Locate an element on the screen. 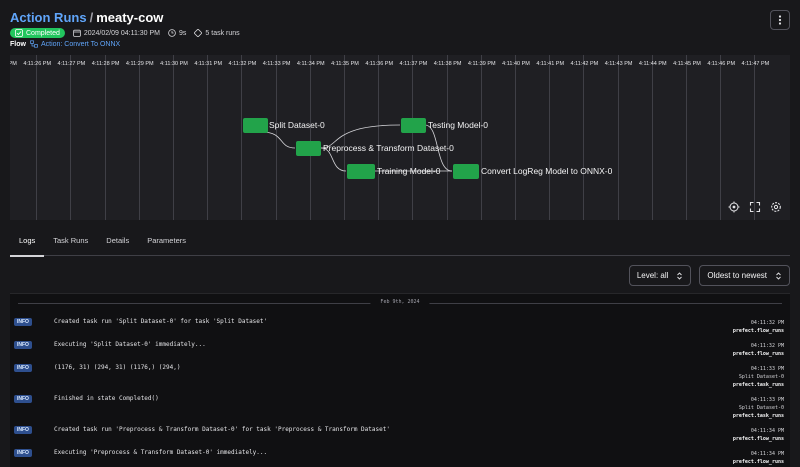  dependency-edges is located at coordinates (357, 148).